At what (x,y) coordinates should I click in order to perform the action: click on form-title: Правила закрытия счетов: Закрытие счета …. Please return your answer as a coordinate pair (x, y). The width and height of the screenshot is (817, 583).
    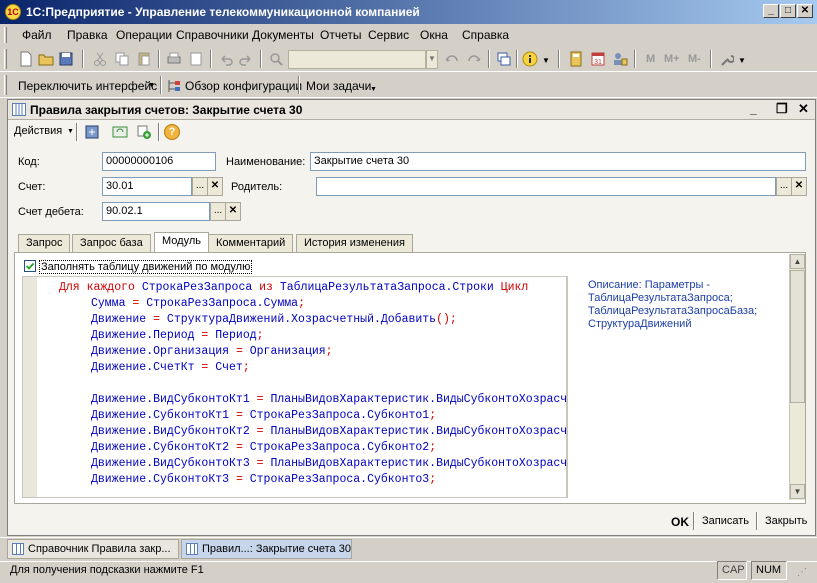
    Looking at the image, I should click on (166, 110).